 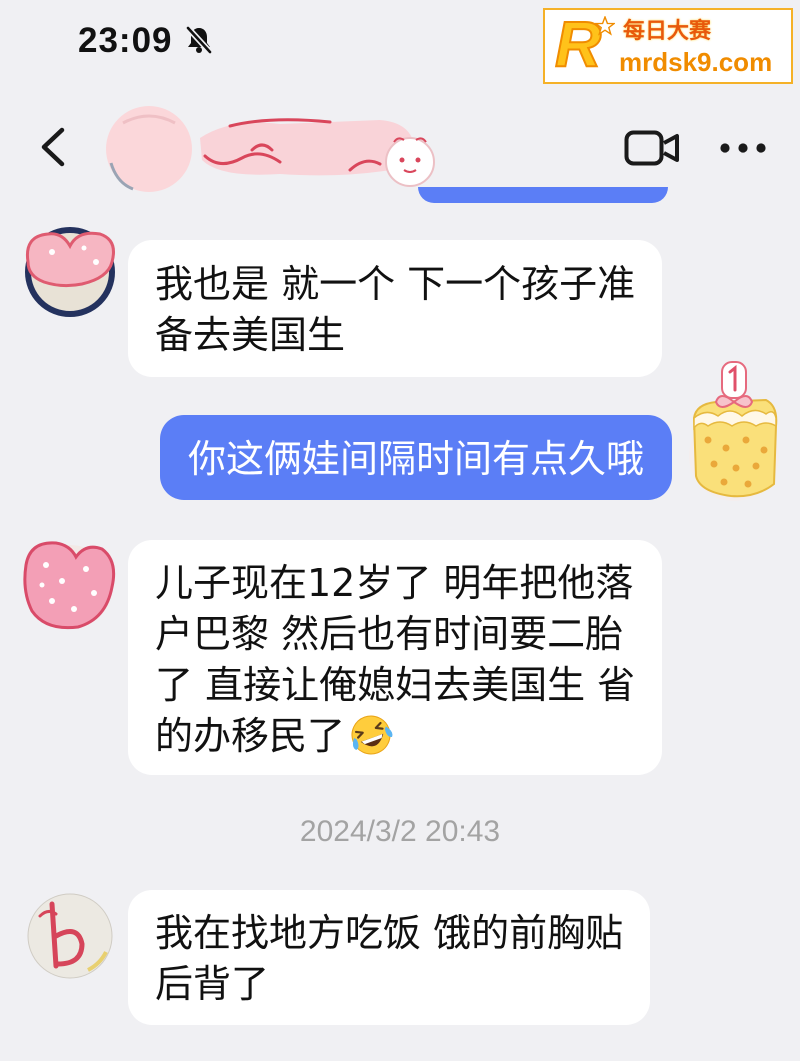 I want to click on chat-timestamp: 2024/3/2 20:43, so click(x=400, y=831).